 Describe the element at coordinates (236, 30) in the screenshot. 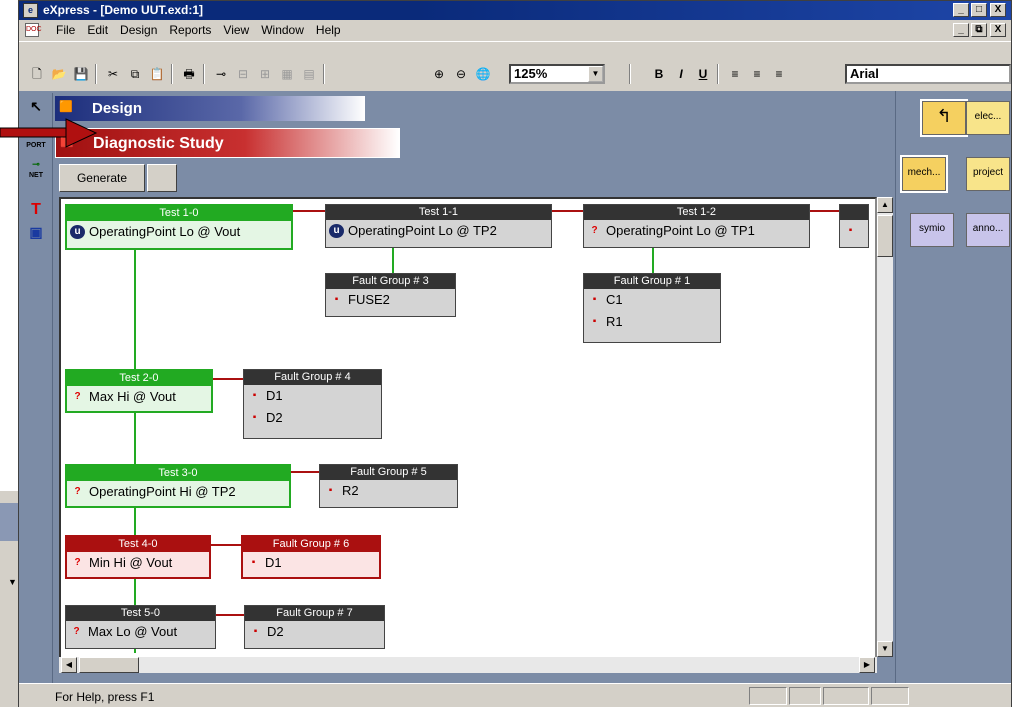

I see `menu-view: View` at that location.